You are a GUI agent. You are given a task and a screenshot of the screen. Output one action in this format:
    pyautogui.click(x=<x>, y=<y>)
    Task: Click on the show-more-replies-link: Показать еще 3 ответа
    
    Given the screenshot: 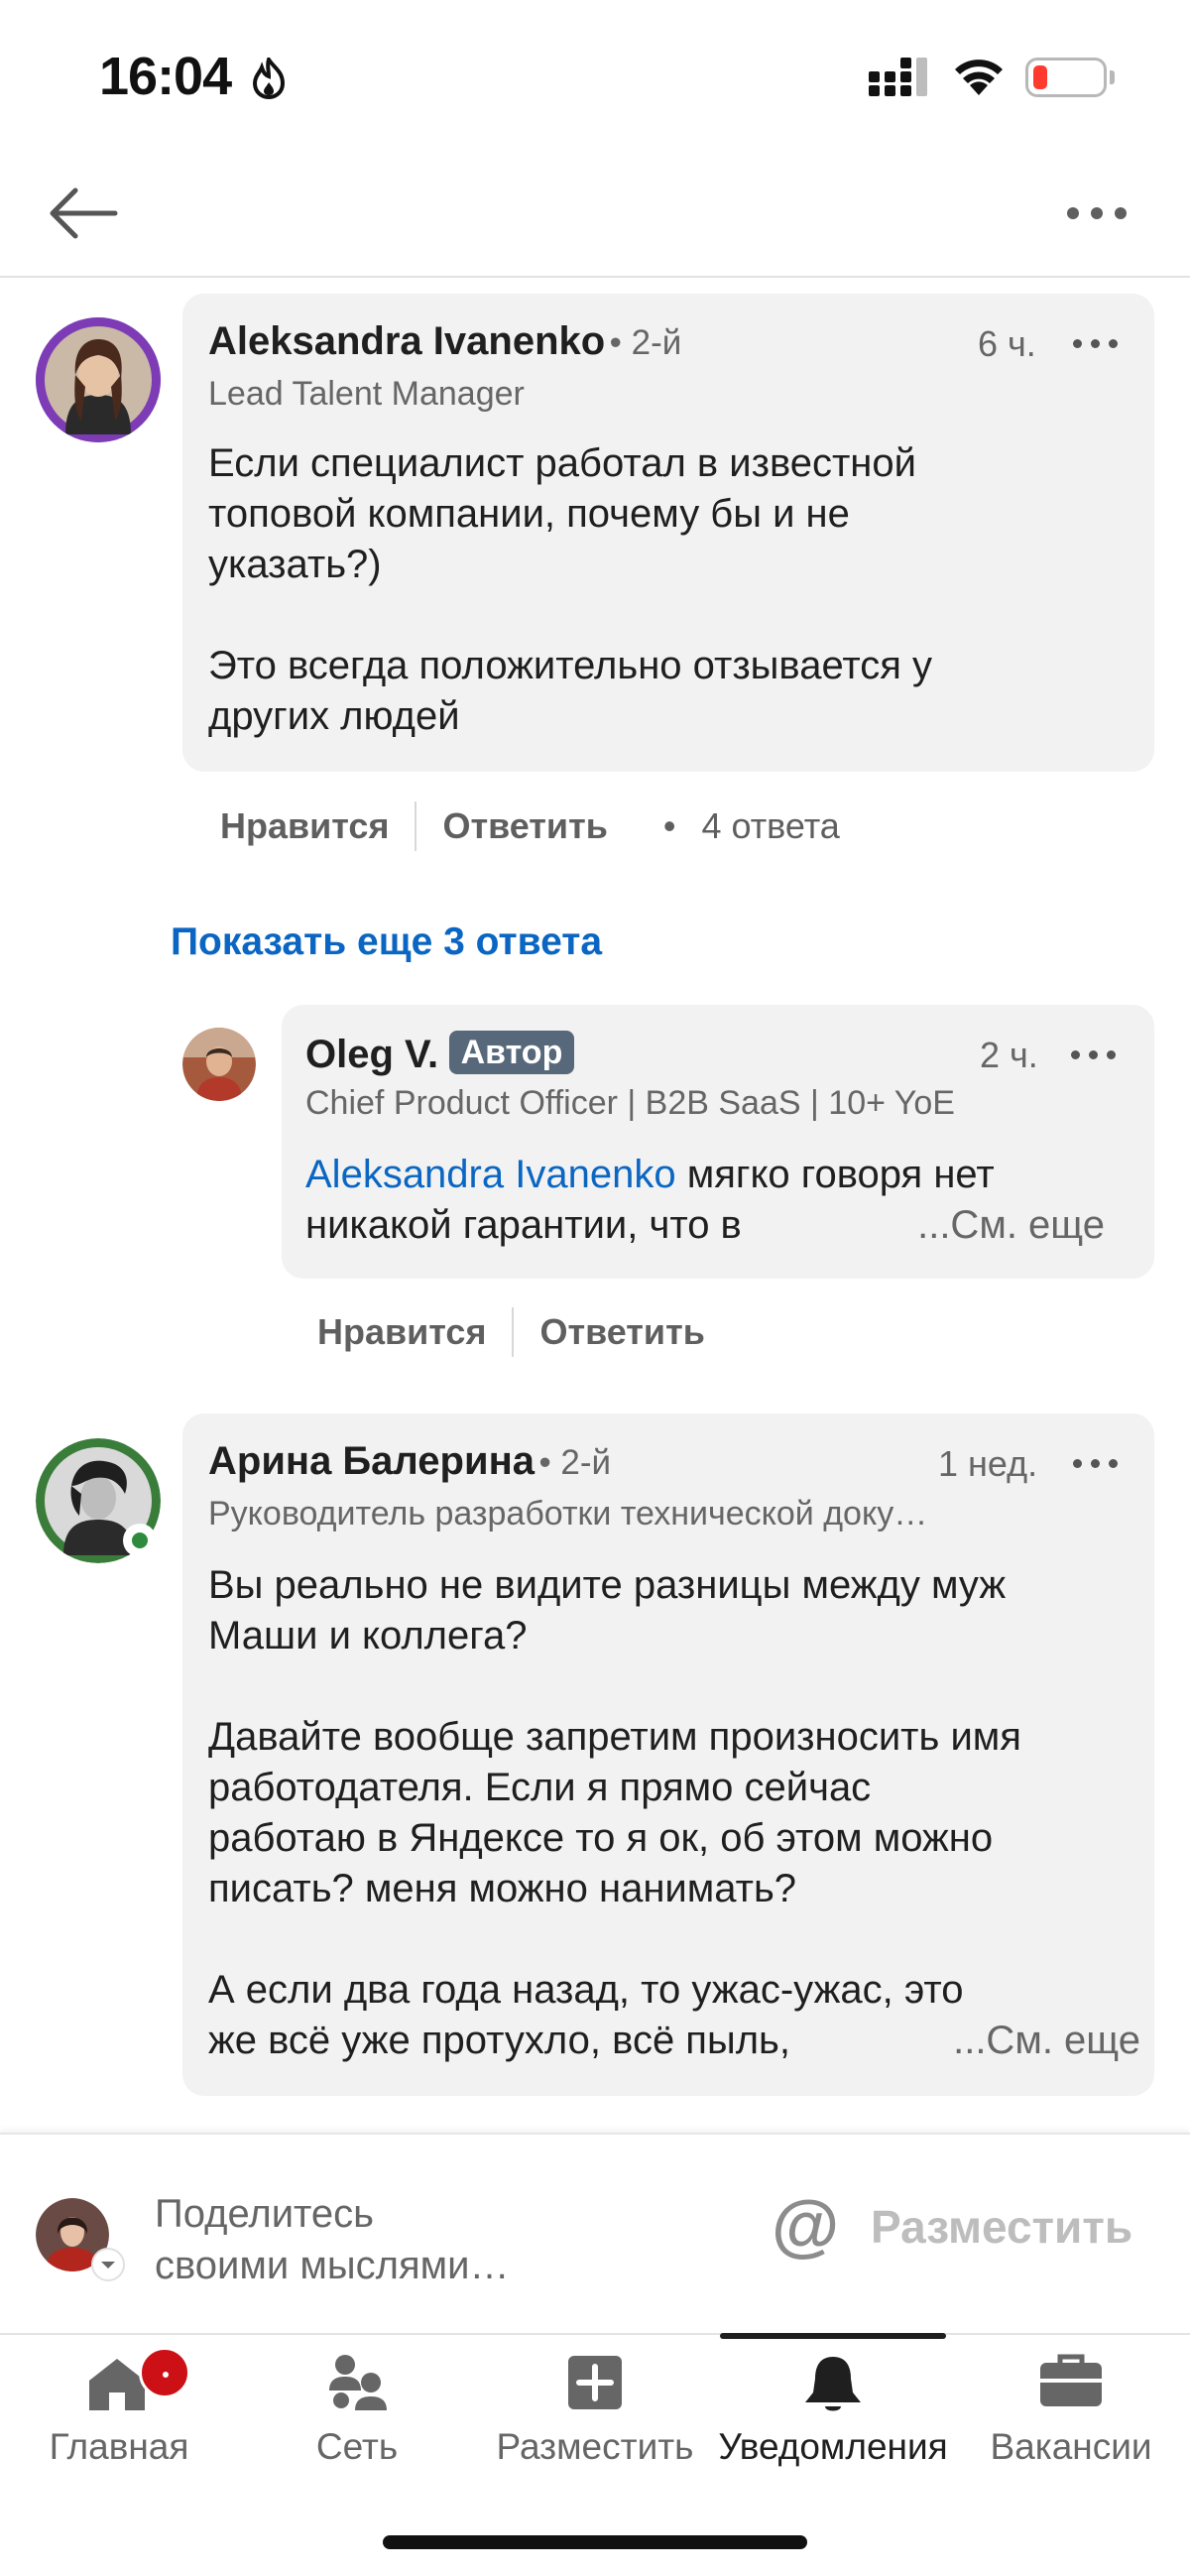 What is the action you would take?
    pyautogui.click(x=386, y=942)
    